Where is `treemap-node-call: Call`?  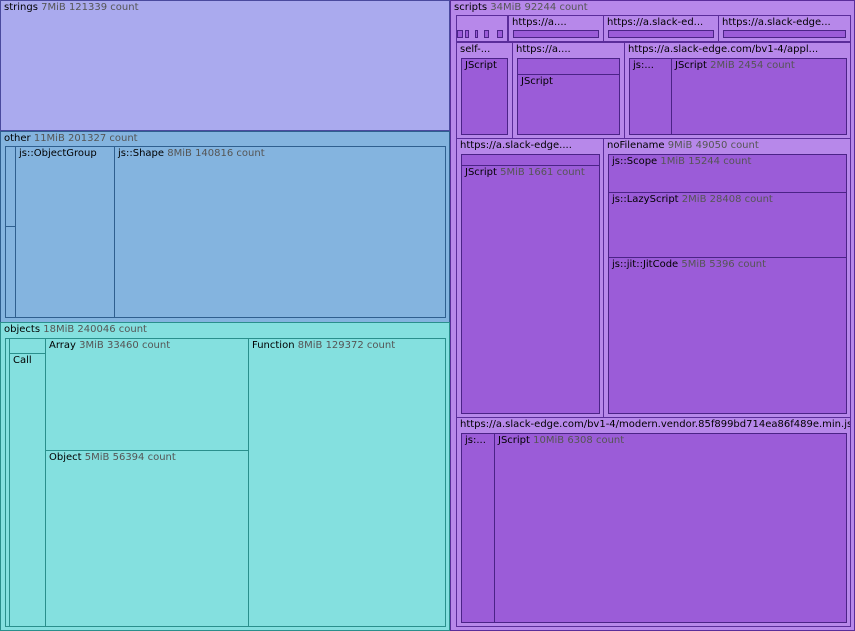 treemap-node-call: Call is located at coordinates (27, 490).